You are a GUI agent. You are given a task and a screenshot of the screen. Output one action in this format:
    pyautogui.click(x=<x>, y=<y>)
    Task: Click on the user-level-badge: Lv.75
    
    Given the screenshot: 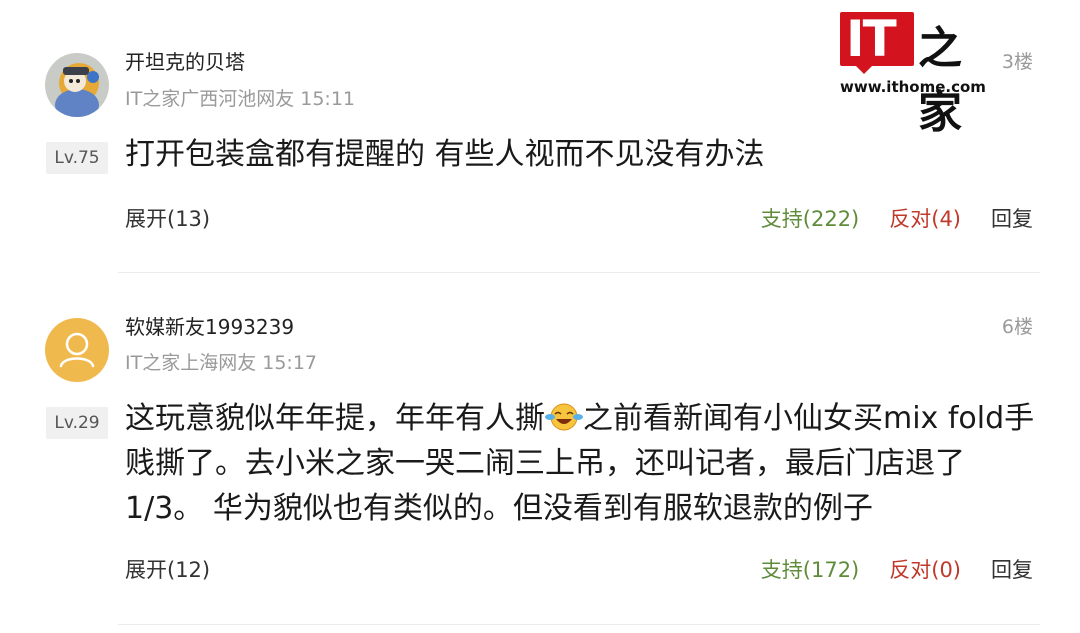 What is the action you would take?
    pyautogui.click(x=77, y=158)
    